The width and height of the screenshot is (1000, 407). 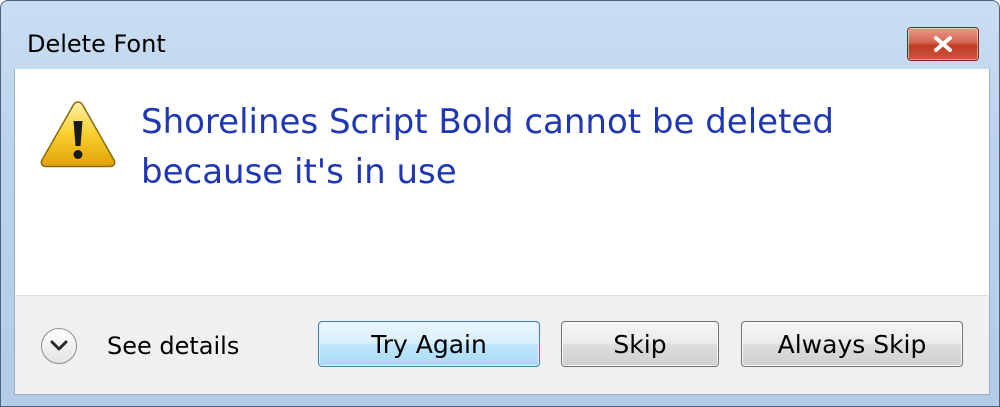 What do you see at coordinates (640, 344) in the screenshot?
I see `skip-button: Skip` at bounding box center [640, 344].